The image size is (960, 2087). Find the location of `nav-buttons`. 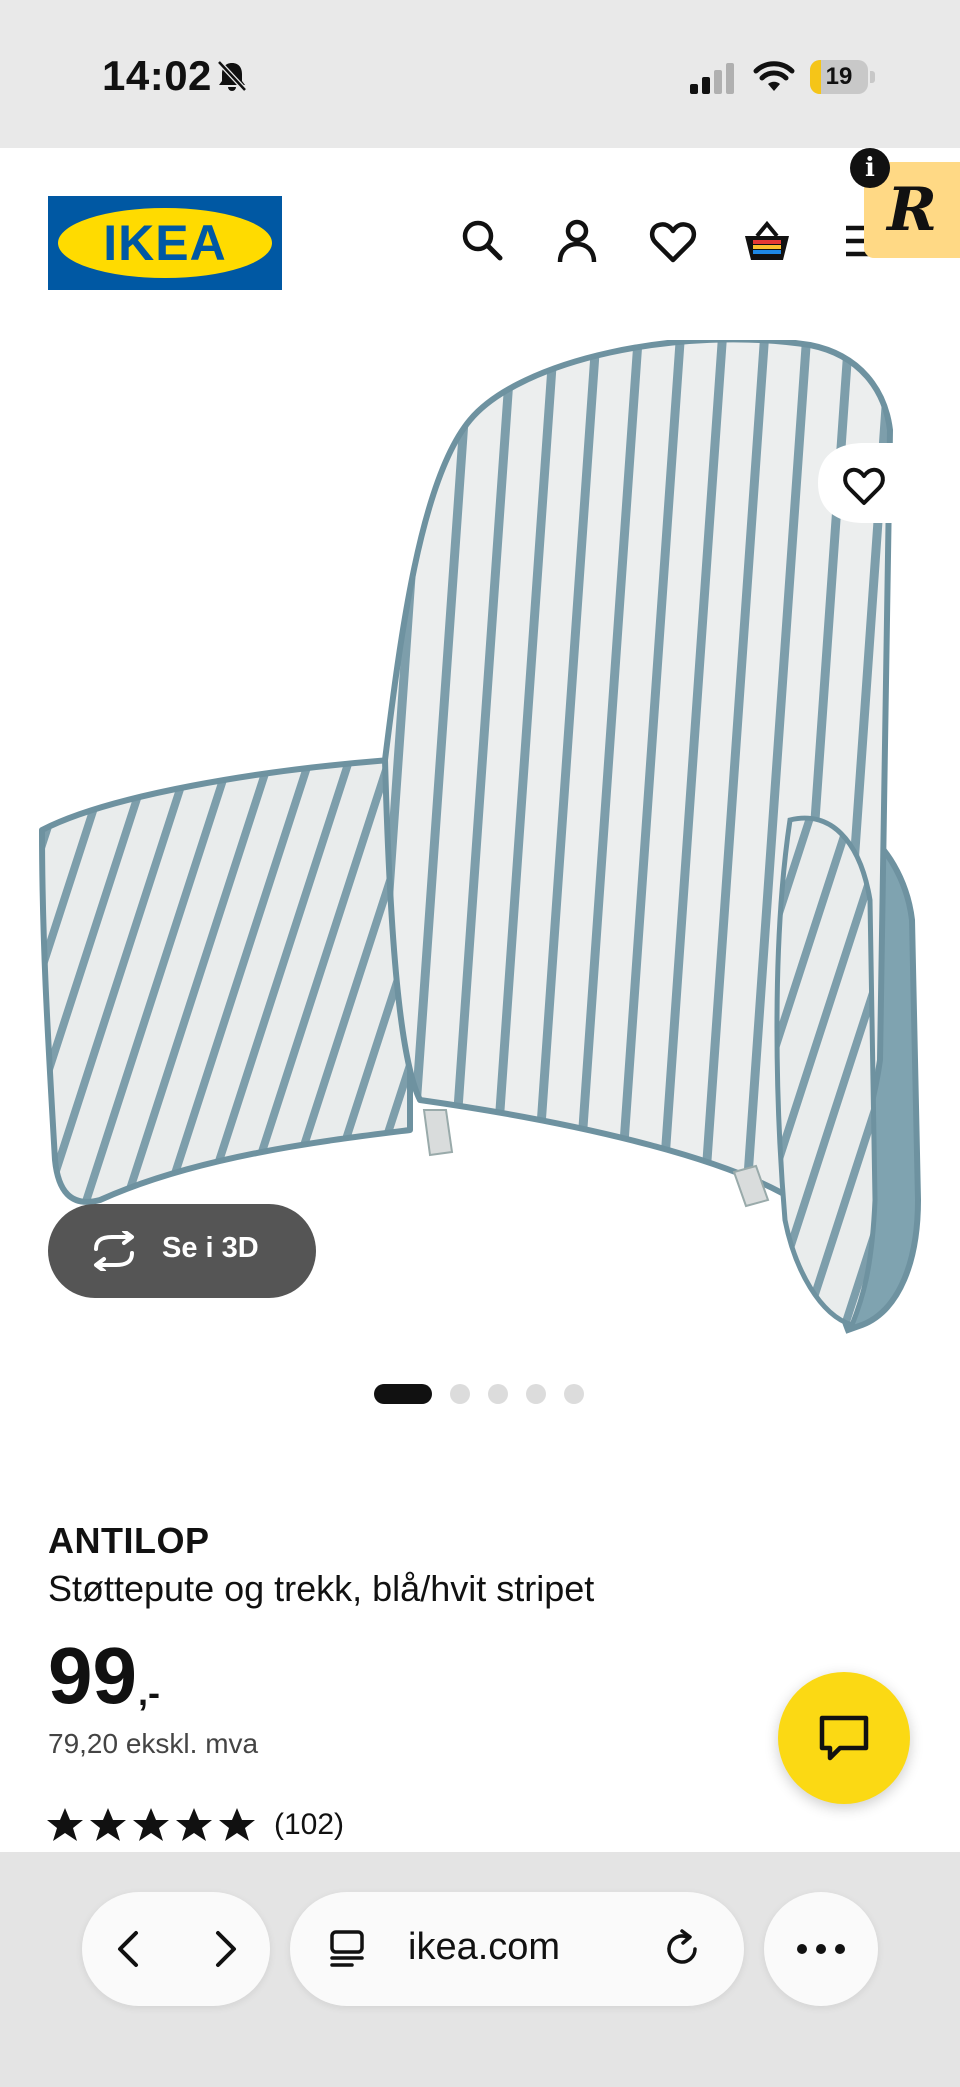

nav-buttons is located at coordinates (176, 1949).